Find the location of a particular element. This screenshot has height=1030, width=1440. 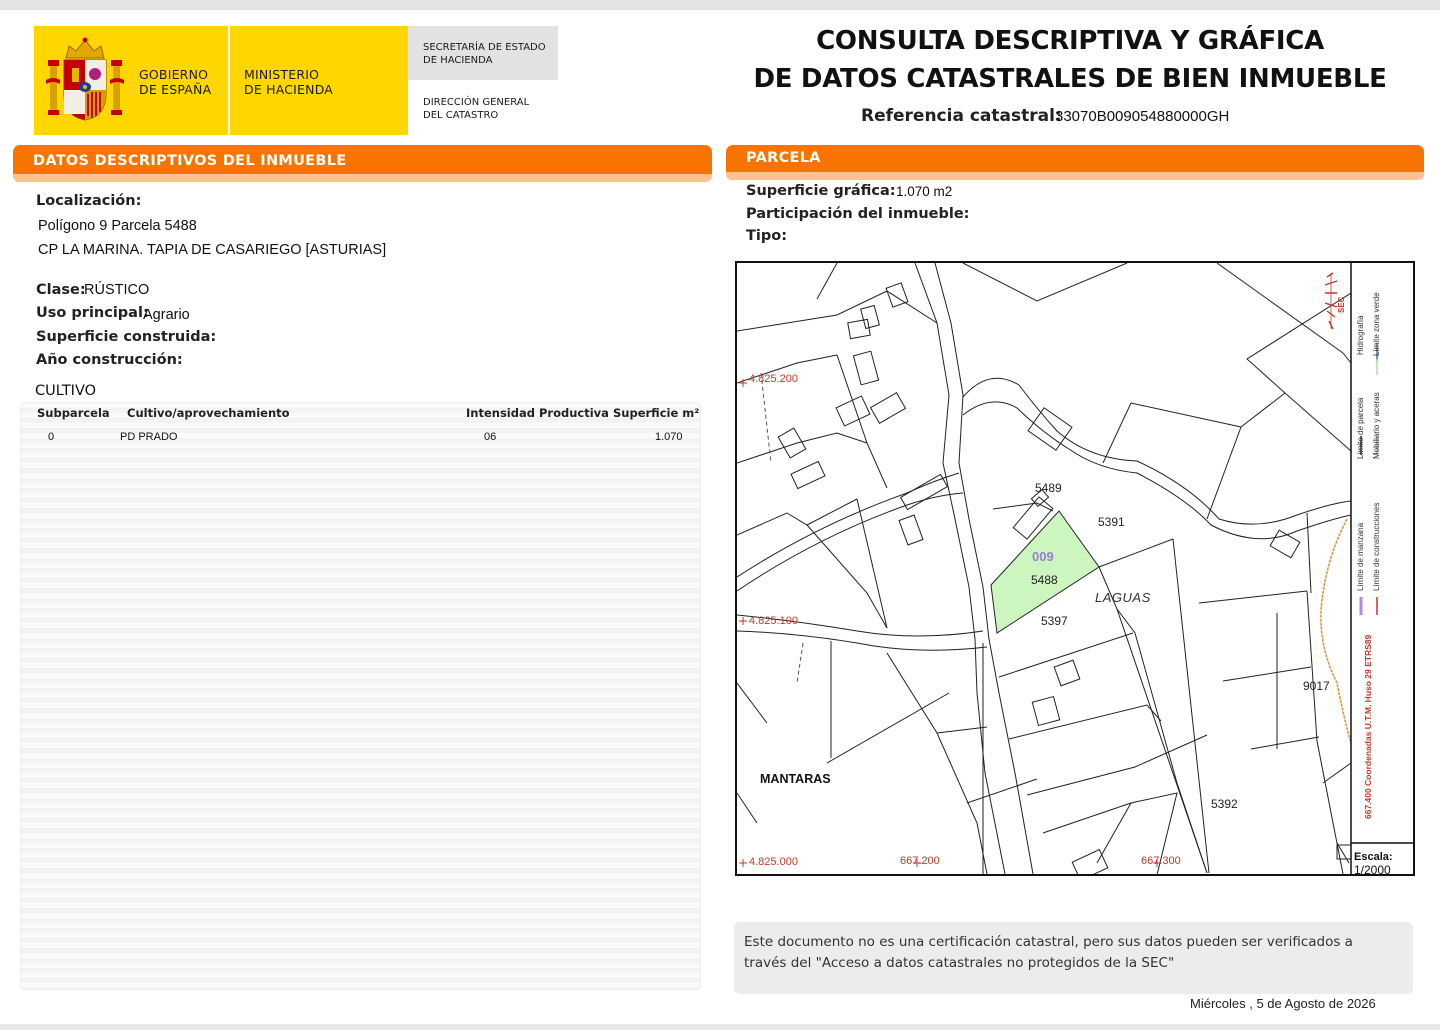

legend-limite-construcciones: Límite de construcciones is located at coordinates (1376, 547).